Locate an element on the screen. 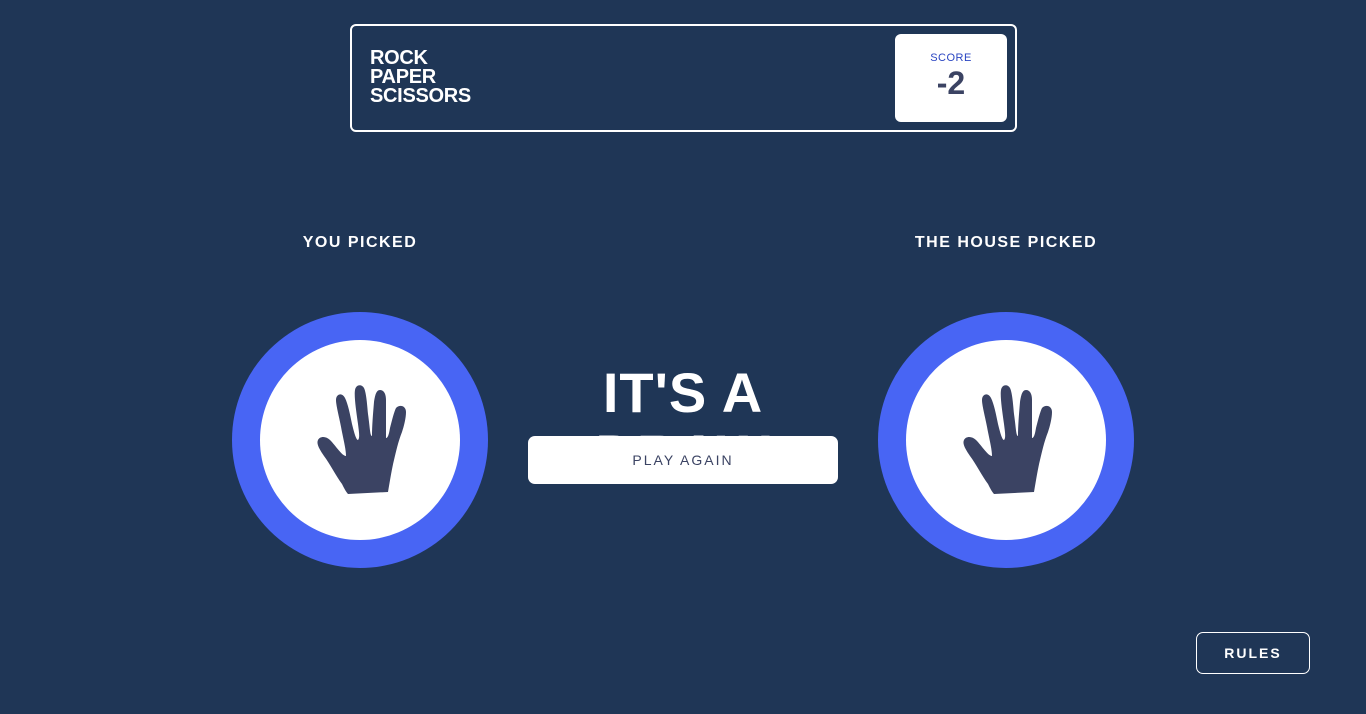  score-label: SCORE is located at coordinates (951, 58).